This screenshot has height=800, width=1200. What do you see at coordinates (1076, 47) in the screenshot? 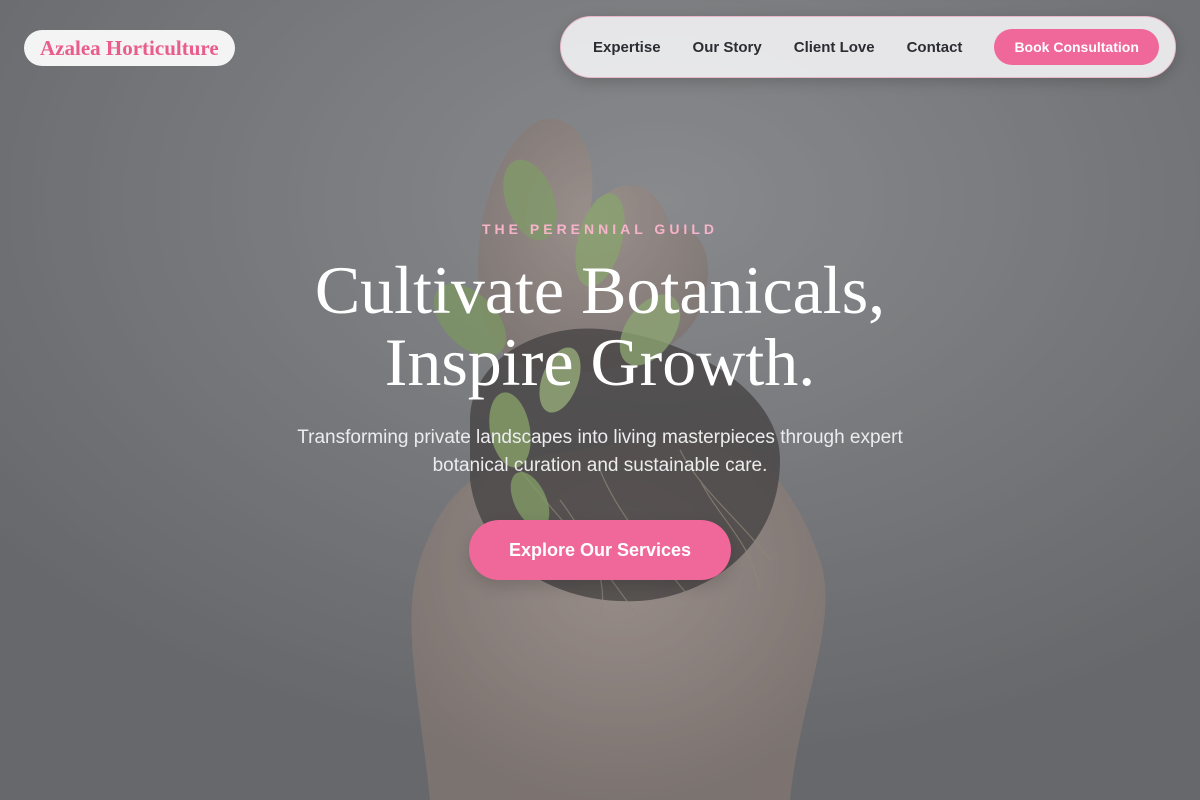
I see `book-consultation-button: Book Consultation` at bounding box center [1076, 47].